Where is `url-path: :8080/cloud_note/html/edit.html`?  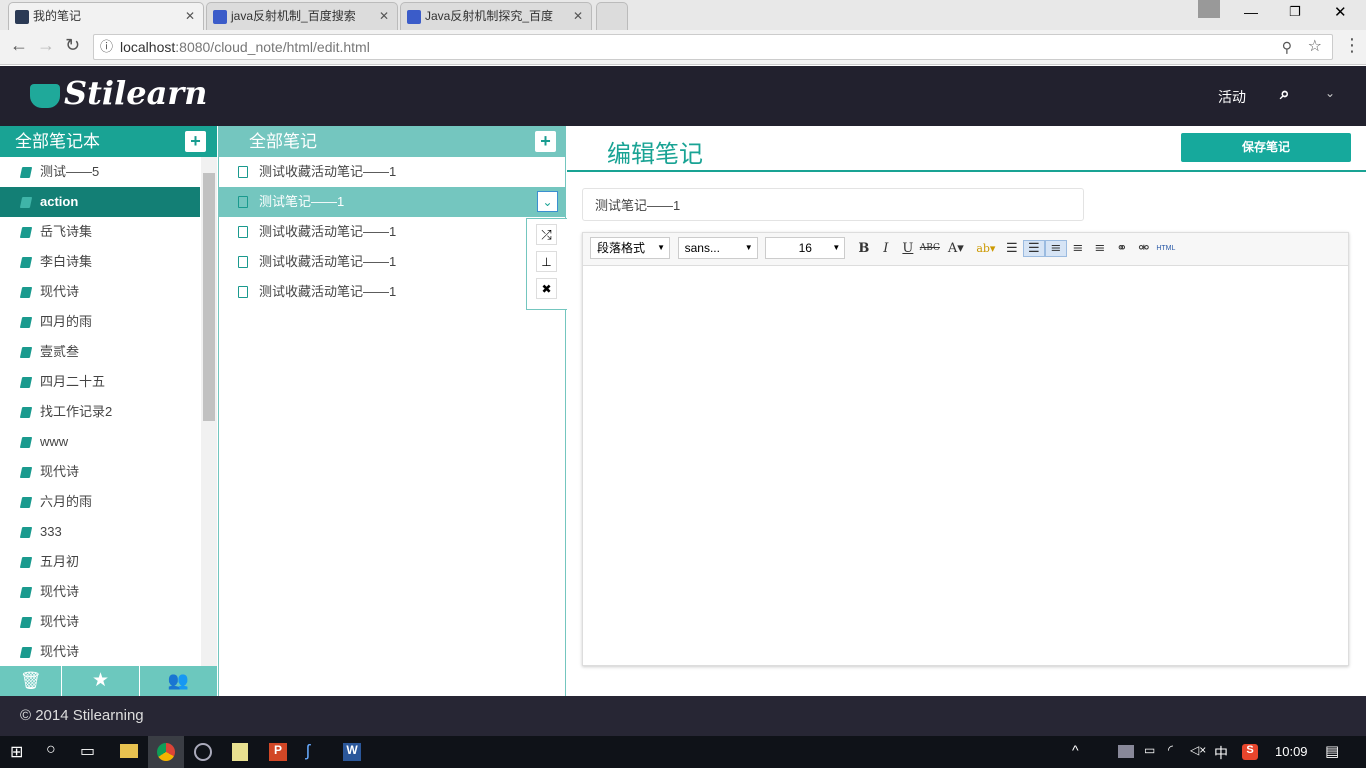 url-path: :8080/cloud_note/html/edit.html is located at coordinates (272, 47).